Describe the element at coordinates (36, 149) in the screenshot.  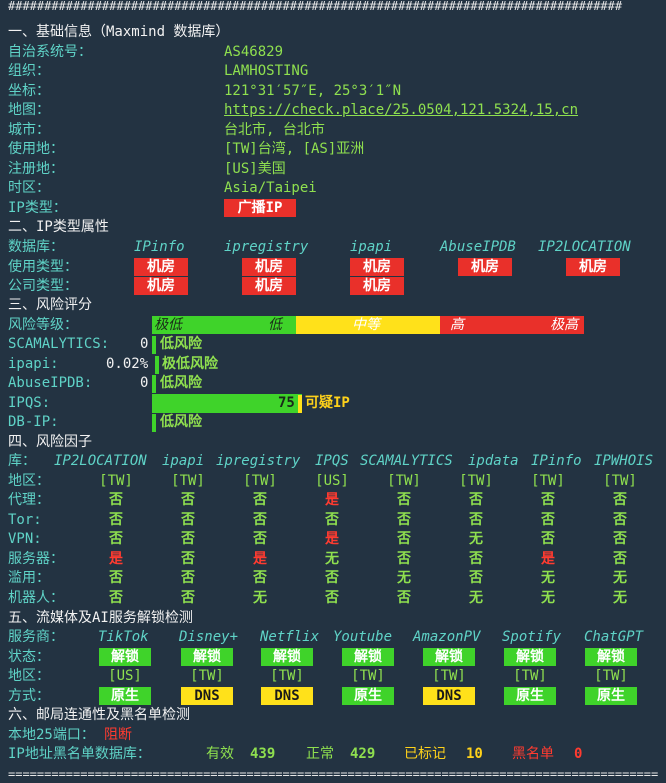
I see `info-key: 使用地：` at that location.